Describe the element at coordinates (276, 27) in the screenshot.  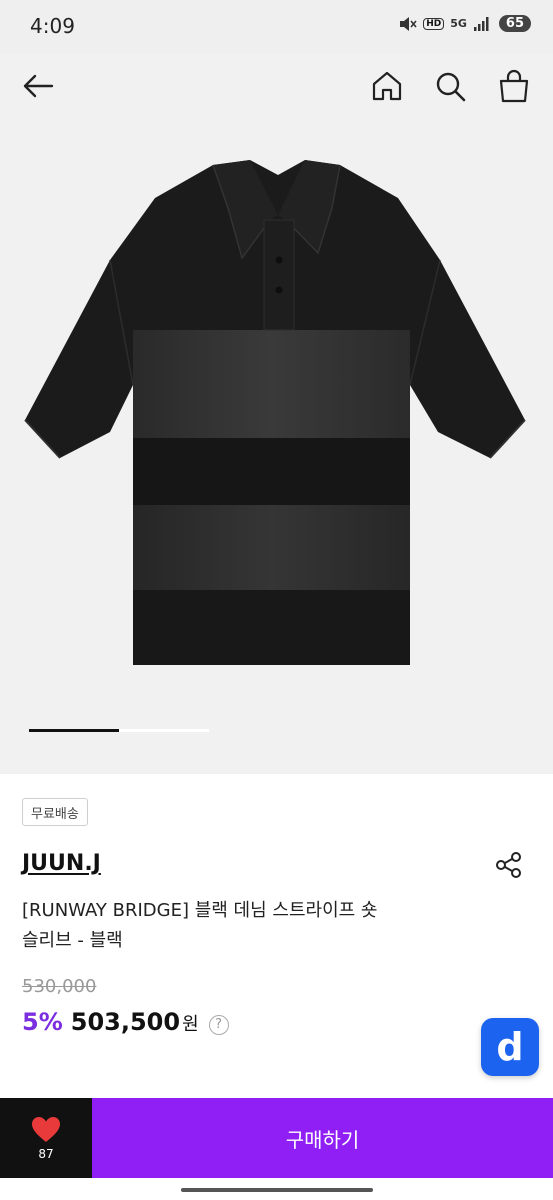
I see `status-bar: 4:09 HD 5G 65` at that location.